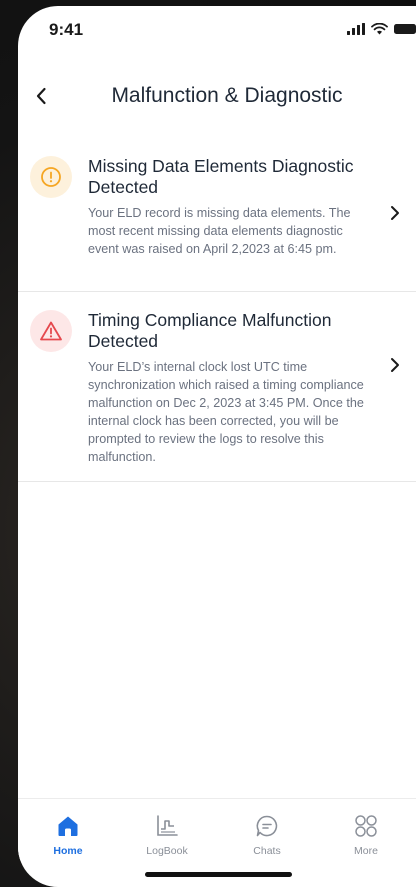 This screenshot has height=887, width=416. Describe the element at coordinates (405, 29) in the screenshot. I see `battery-icon` at that location.